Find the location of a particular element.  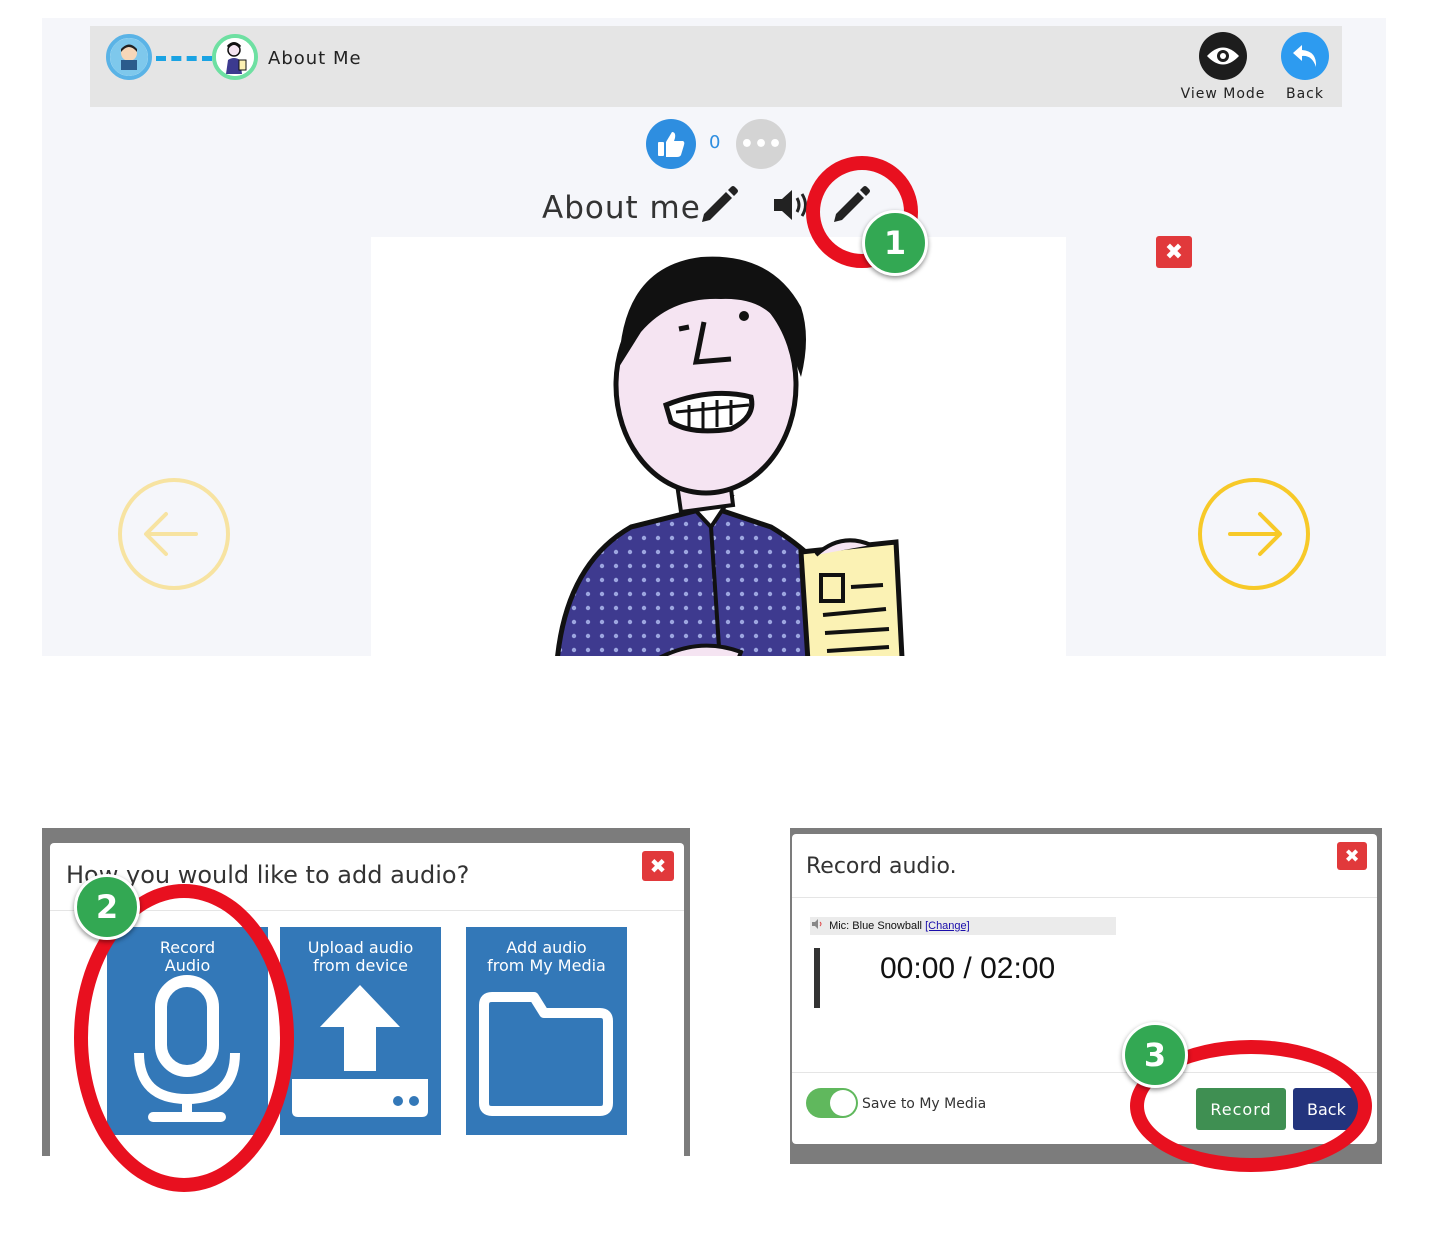

folder-icon is located at coordinates (546, 1054).